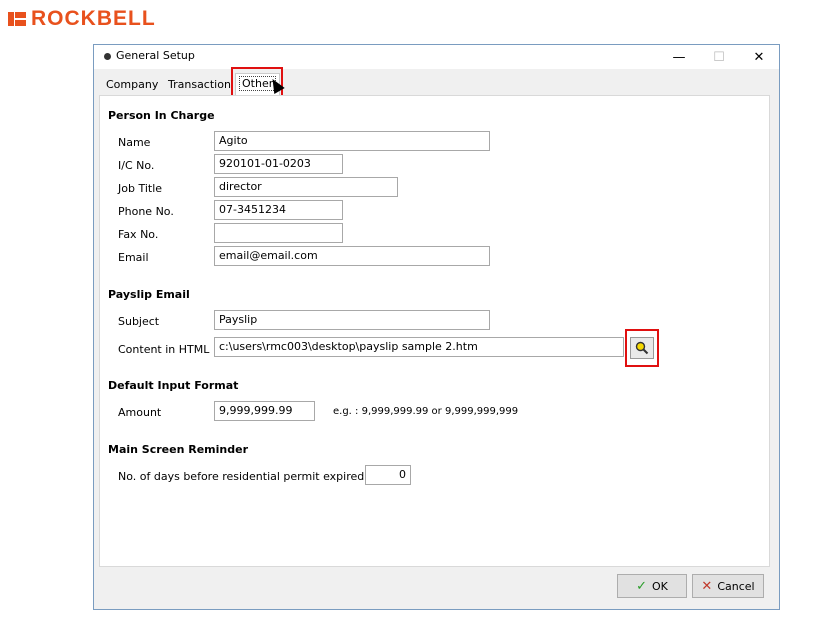 This screenshot has height=617, width=826. Describe the element at coordinates (388, 475) in the screenshot. I see `days-before-expiry-input: 0` at that location.